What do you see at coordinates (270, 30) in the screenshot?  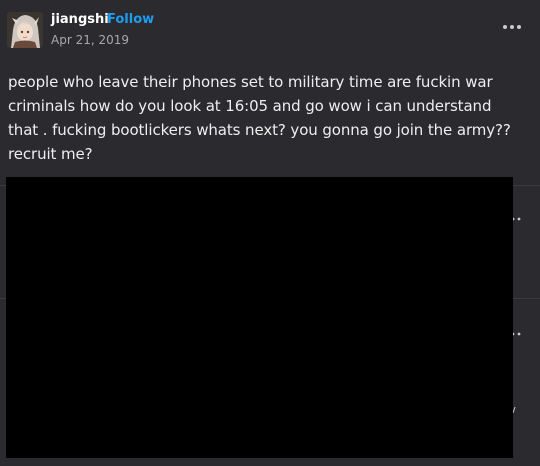 I see `post-header: jiangshi Follow Apr 21, 2019` at bounding box center [270, 30].